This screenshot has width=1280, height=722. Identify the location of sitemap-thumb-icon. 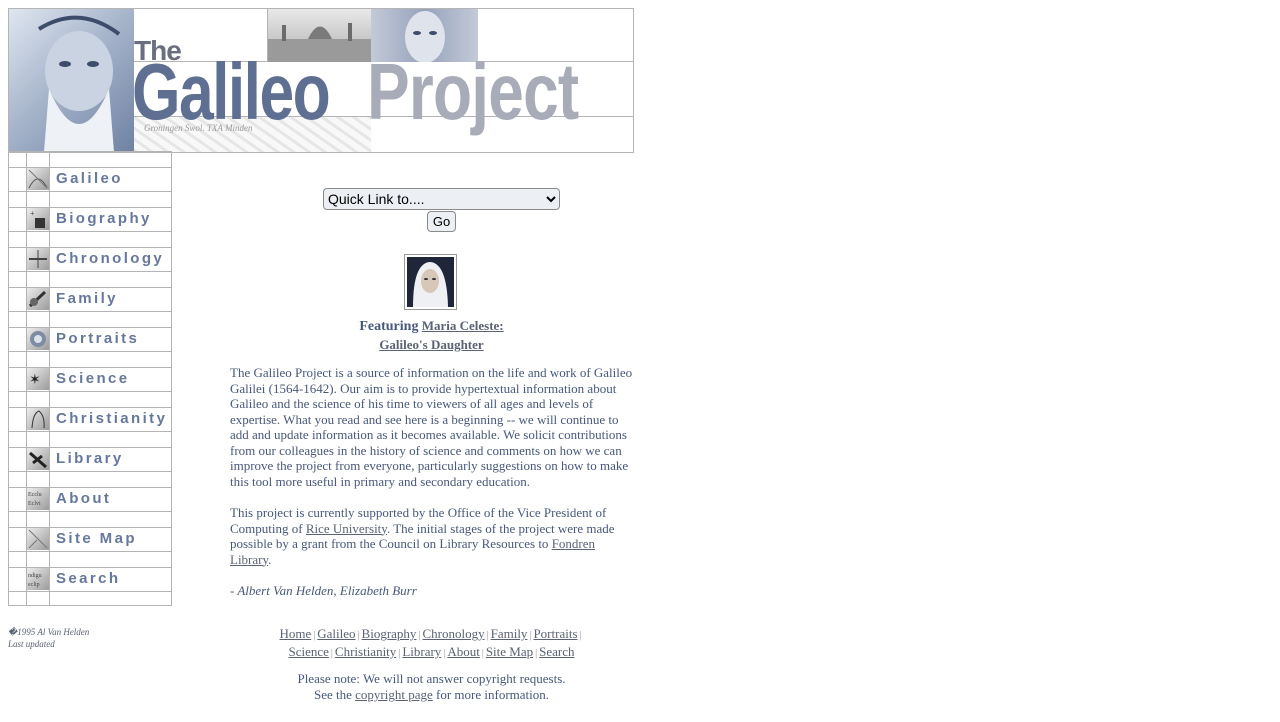
(38, 539).